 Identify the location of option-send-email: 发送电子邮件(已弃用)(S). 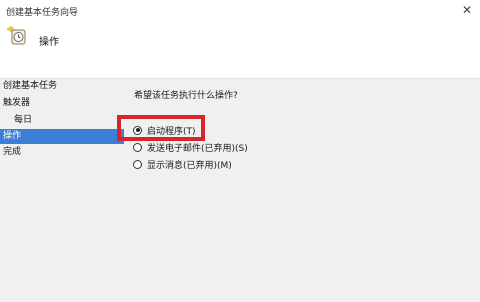
(190, 147).